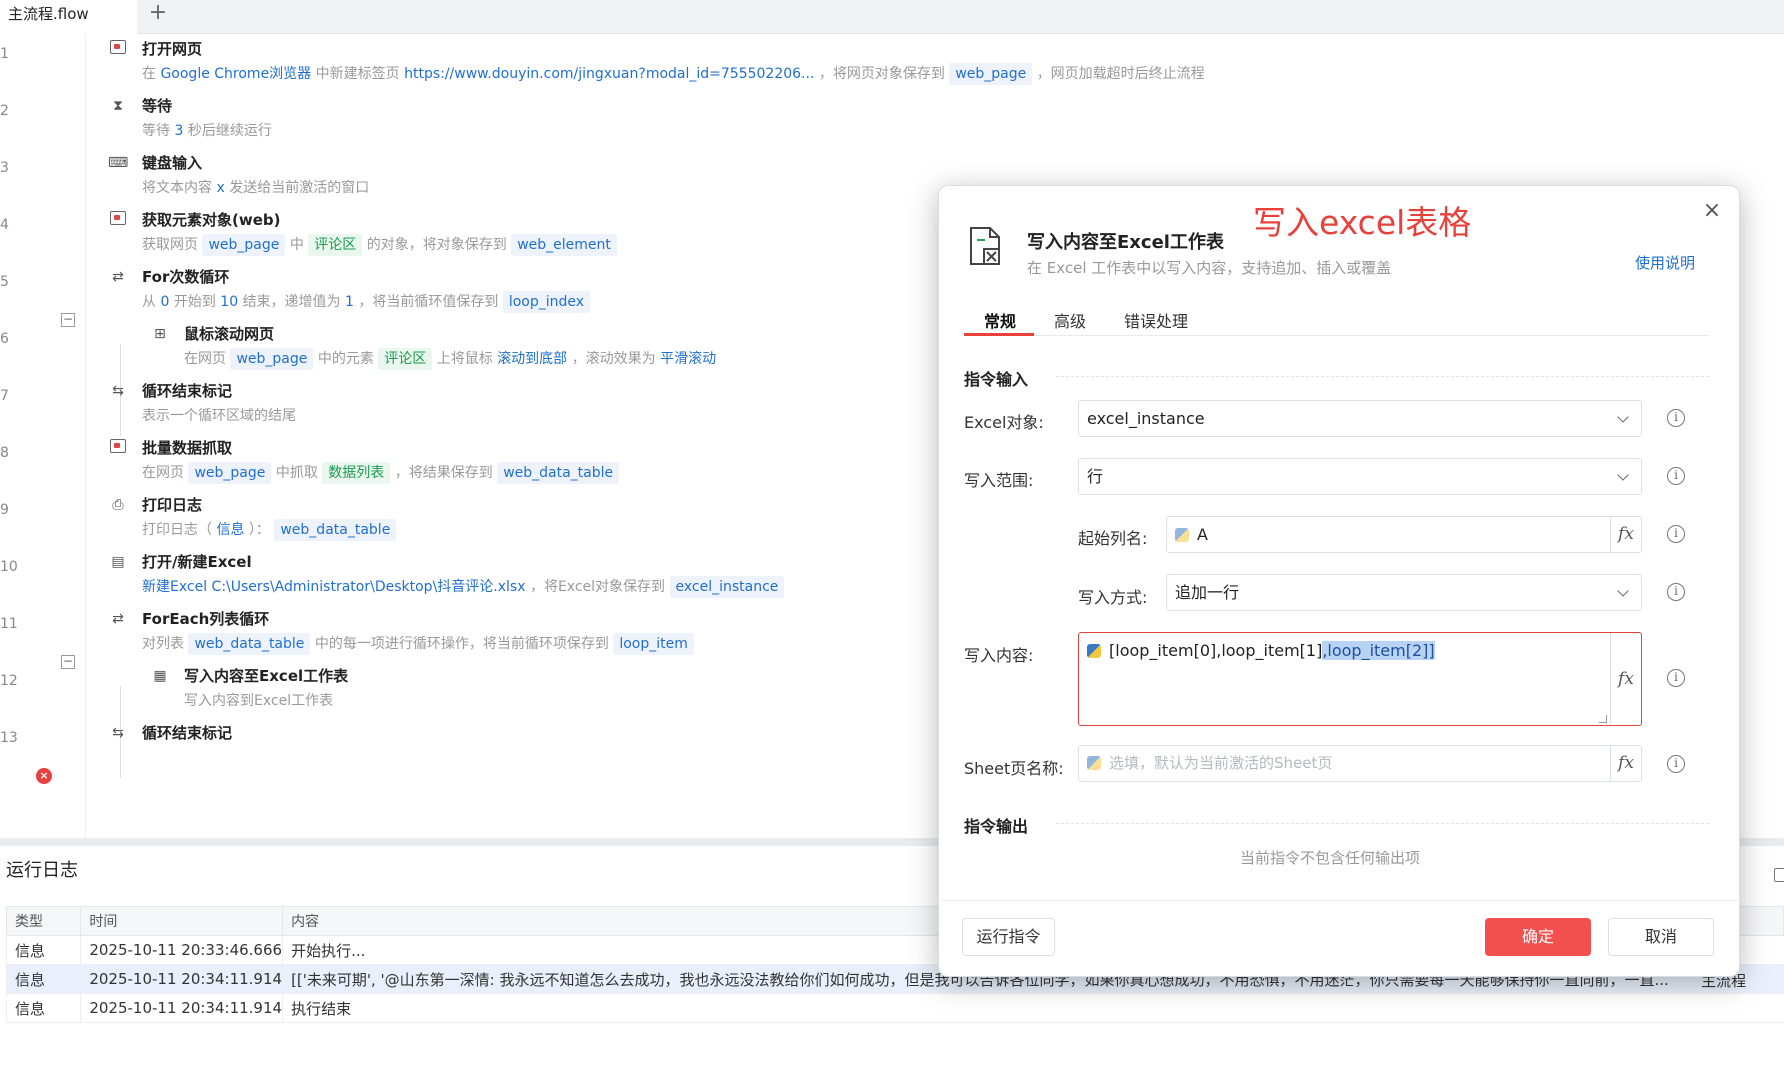 The width and height of the screenshot is (1784, 1077). What do you see at coordinates (266, 676) in the screenshot?
I see `step-title: 写入内容至Excel工作表` at bounding box center [266, 676].